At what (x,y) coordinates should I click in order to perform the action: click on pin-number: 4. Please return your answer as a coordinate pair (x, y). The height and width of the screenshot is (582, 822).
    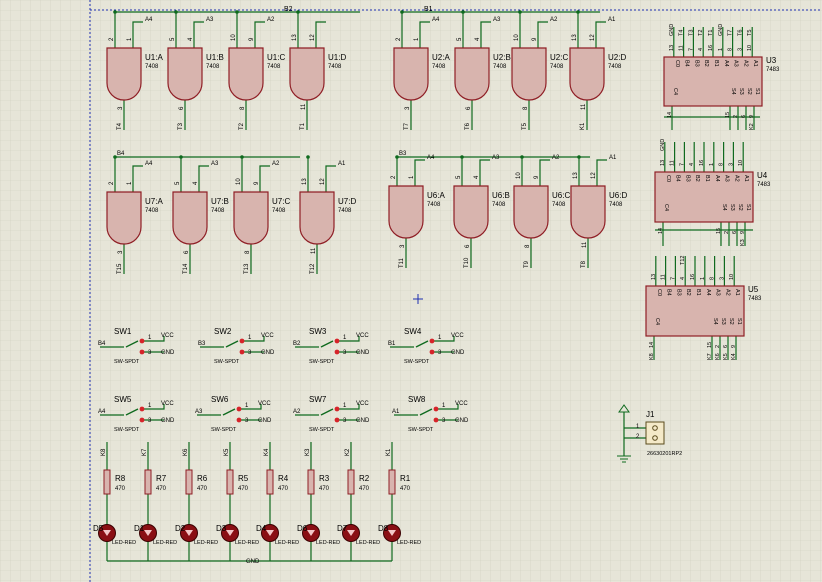
    Looking at the image, I should click on (692, 164).